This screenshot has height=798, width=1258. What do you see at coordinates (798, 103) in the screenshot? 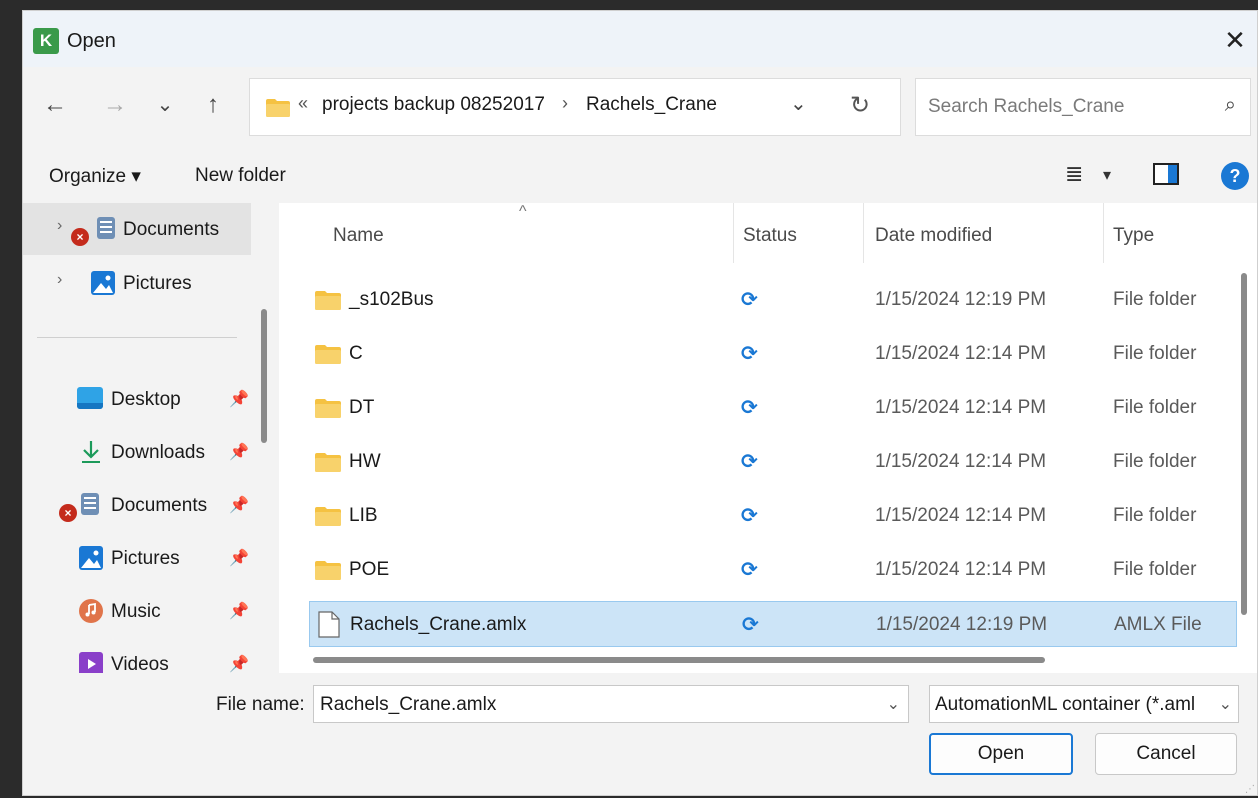
I see `address-dropdown-icon: ⌄` at bounding box center [798, 103].